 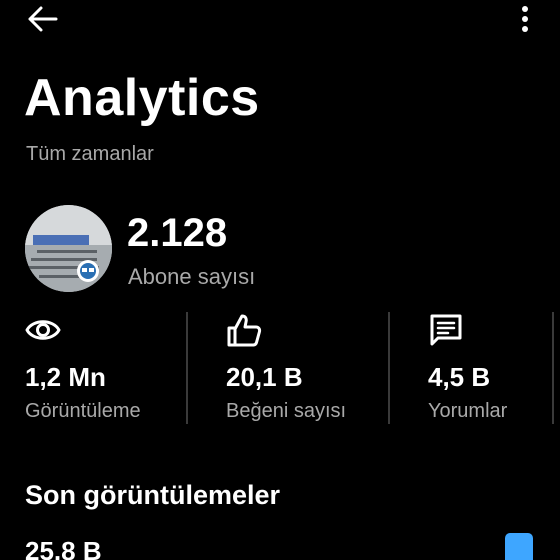 What do you see at coordinates (446, 330) in the screenshot?
I see `comment-icon` at bounding box center [446, 330].